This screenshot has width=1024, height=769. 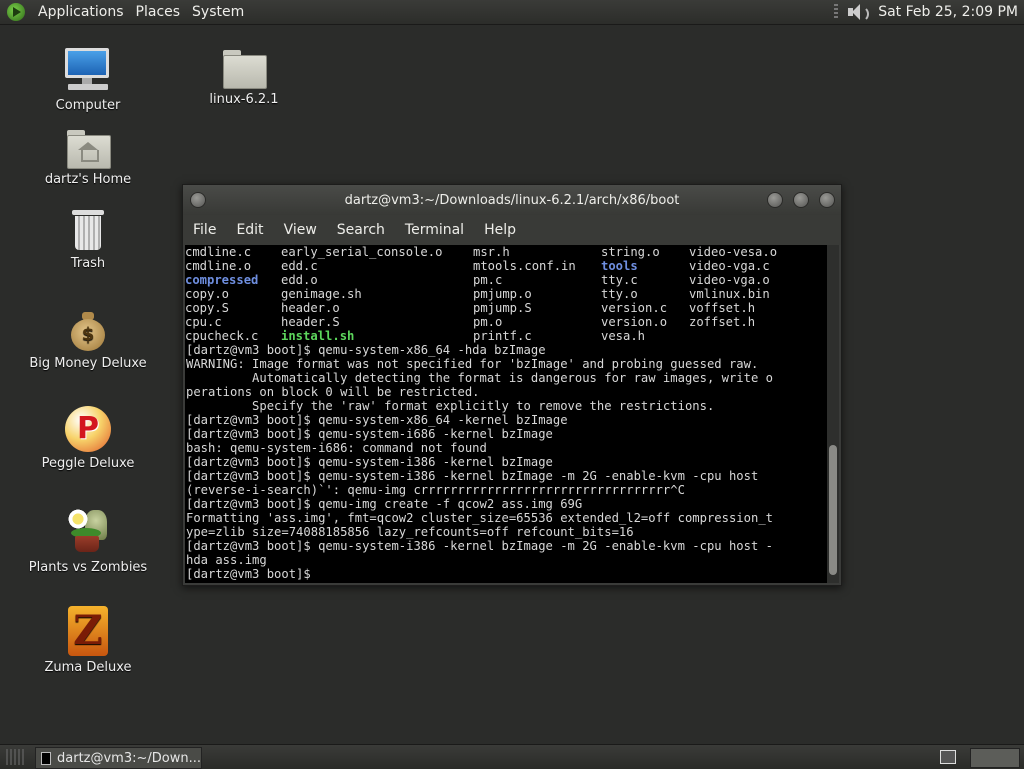 I want to click on folder-icon, so click(x=244, y=68).